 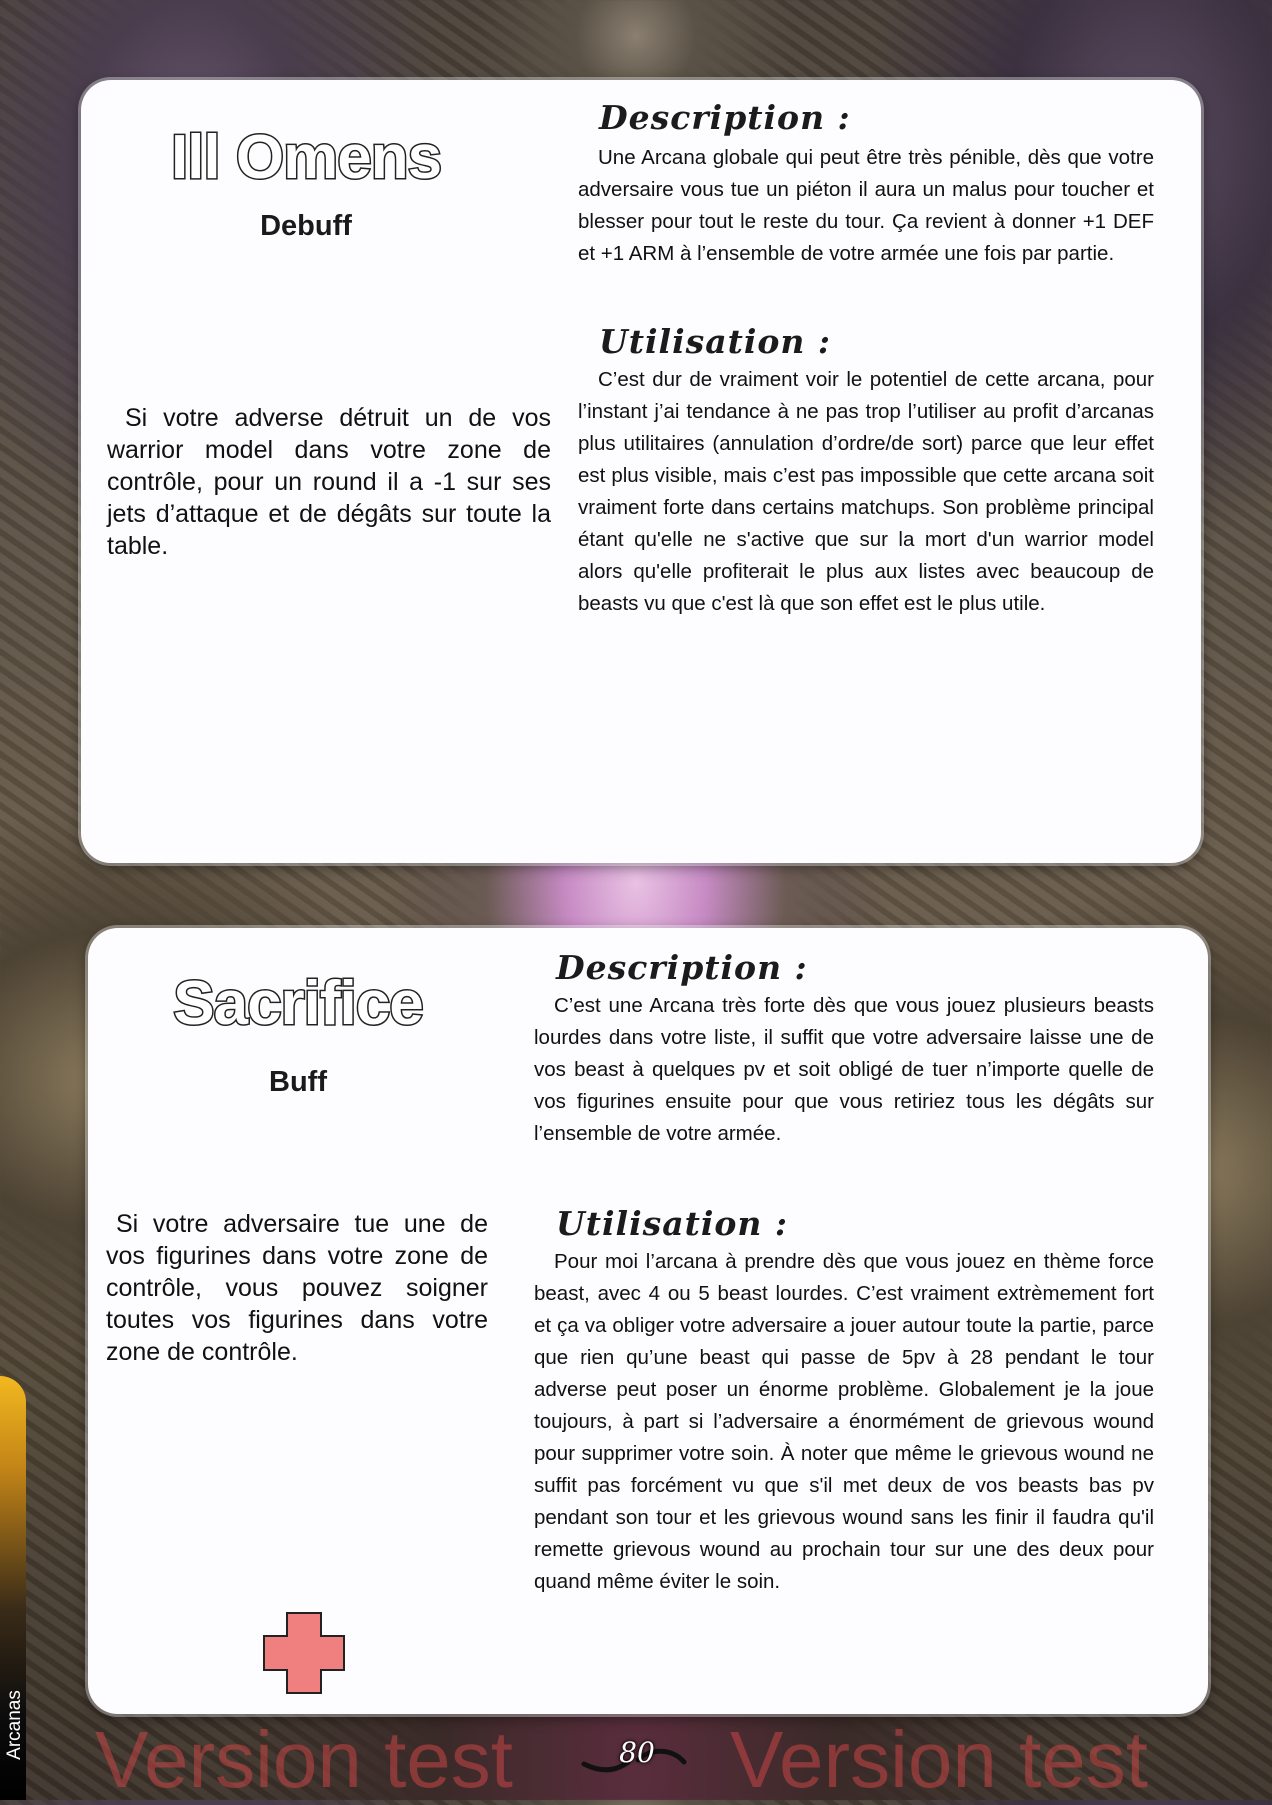 What do you see at coordinates (298, 1082) in the screenshot?
I see `card-type: Buff` at bounding box center [298, 1082].